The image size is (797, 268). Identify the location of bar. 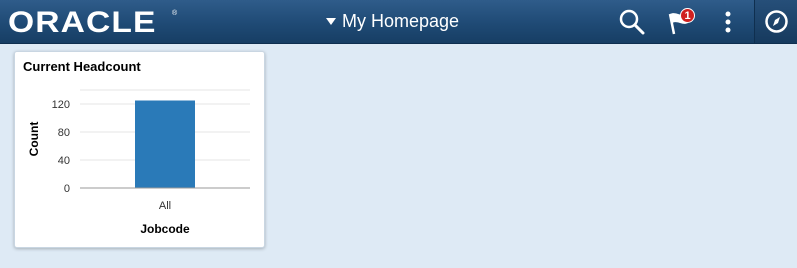
(165, 144).